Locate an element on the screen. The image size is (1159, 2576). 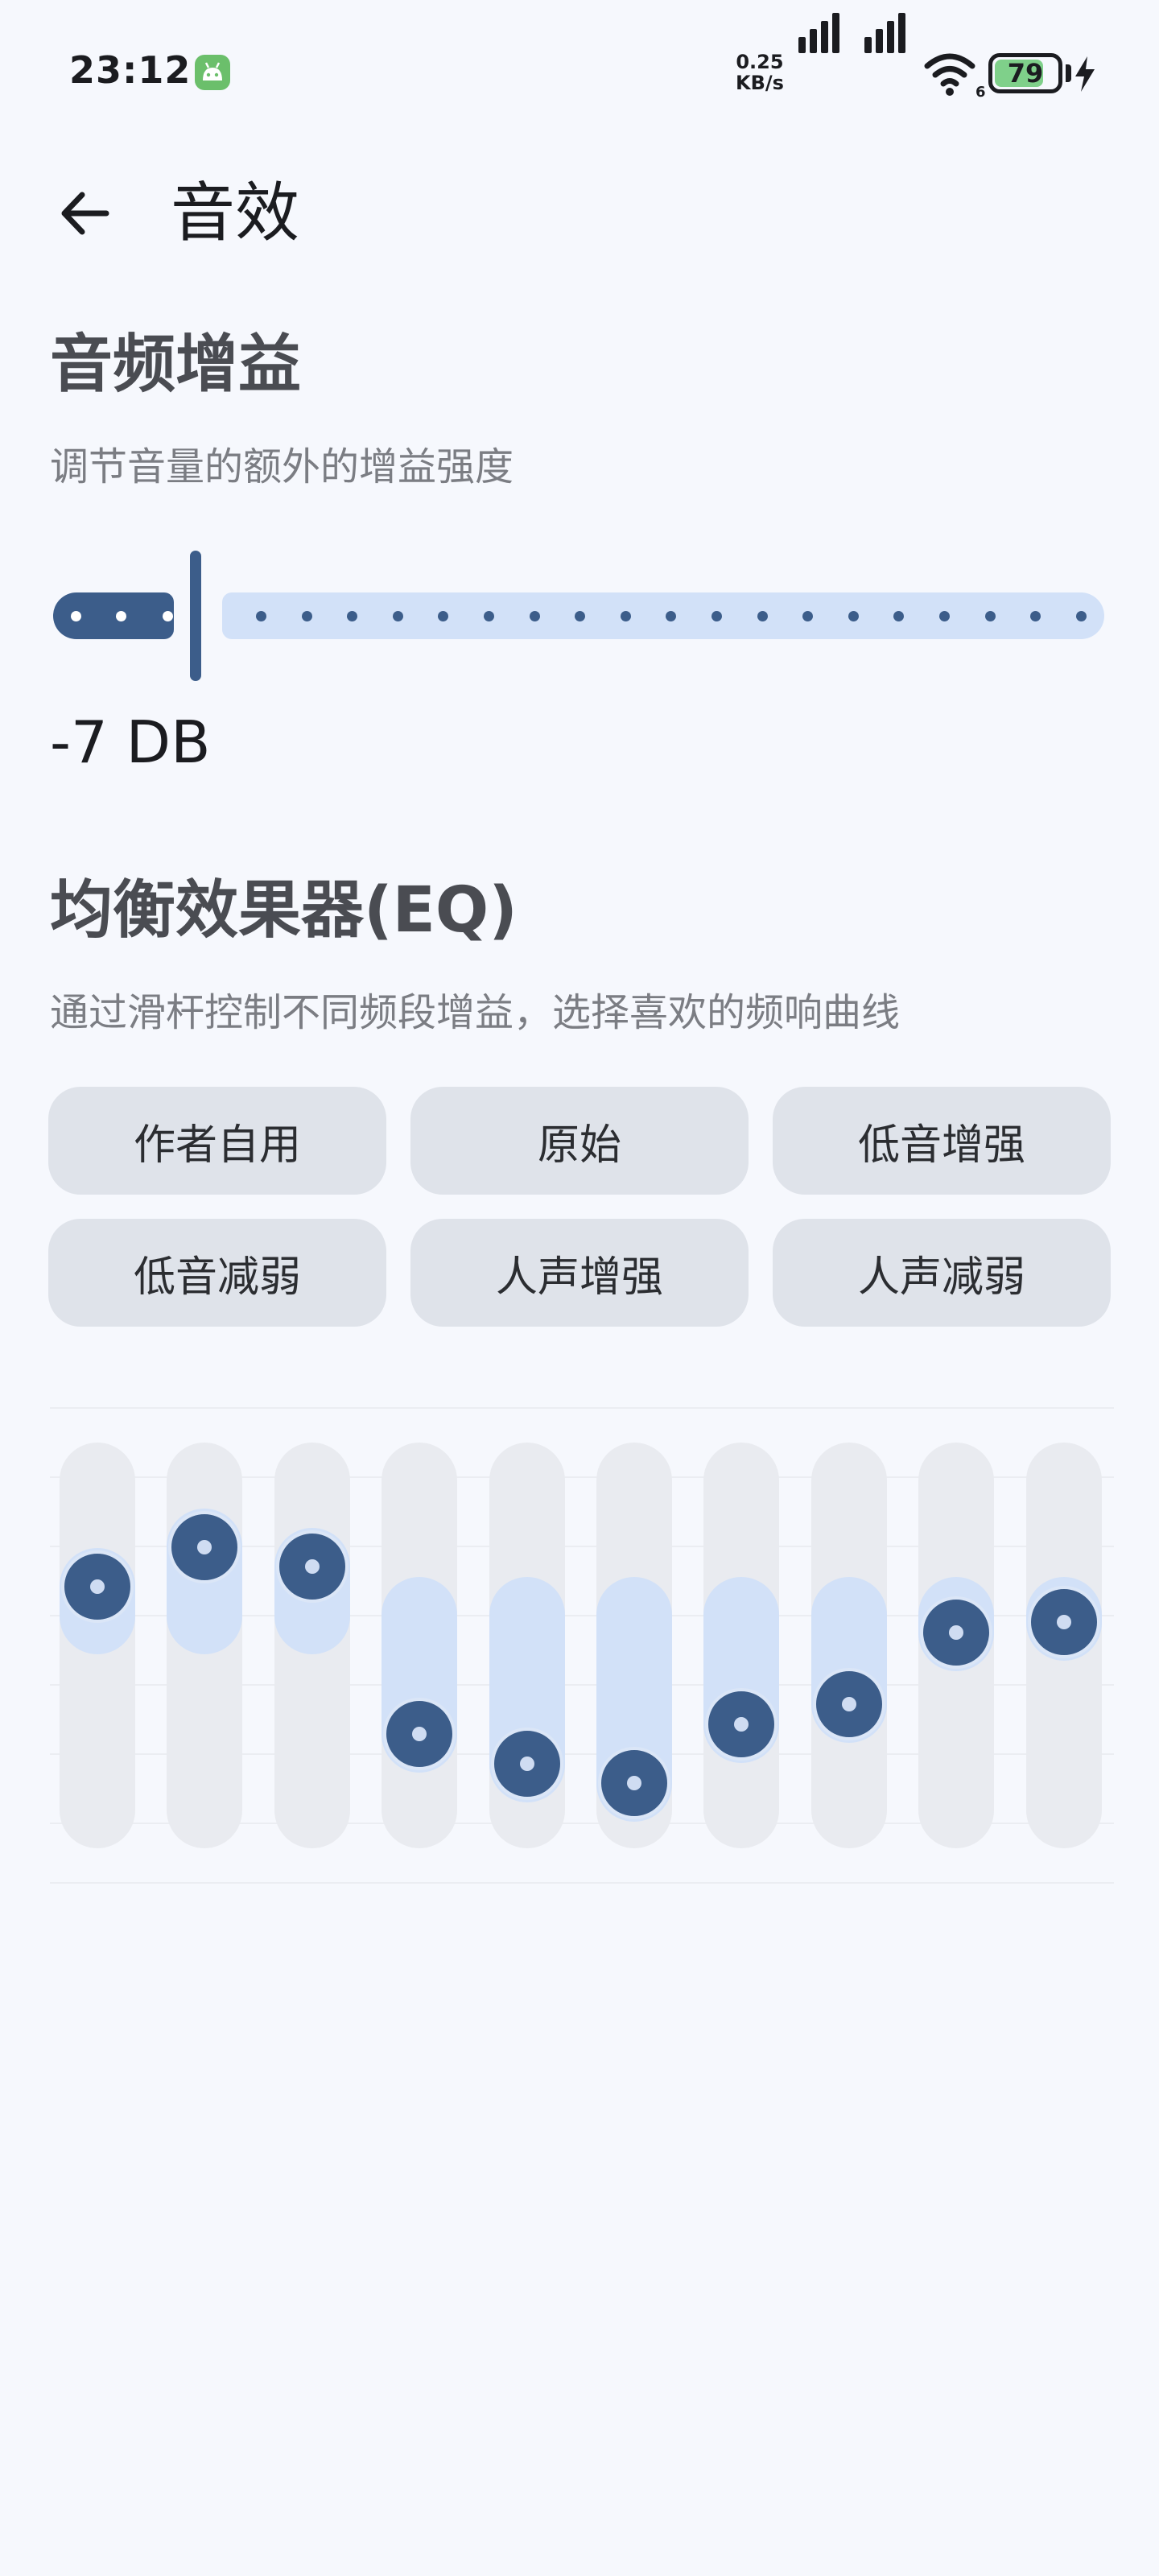
charging-bolt-icon is located at coordinates (1085, 75).